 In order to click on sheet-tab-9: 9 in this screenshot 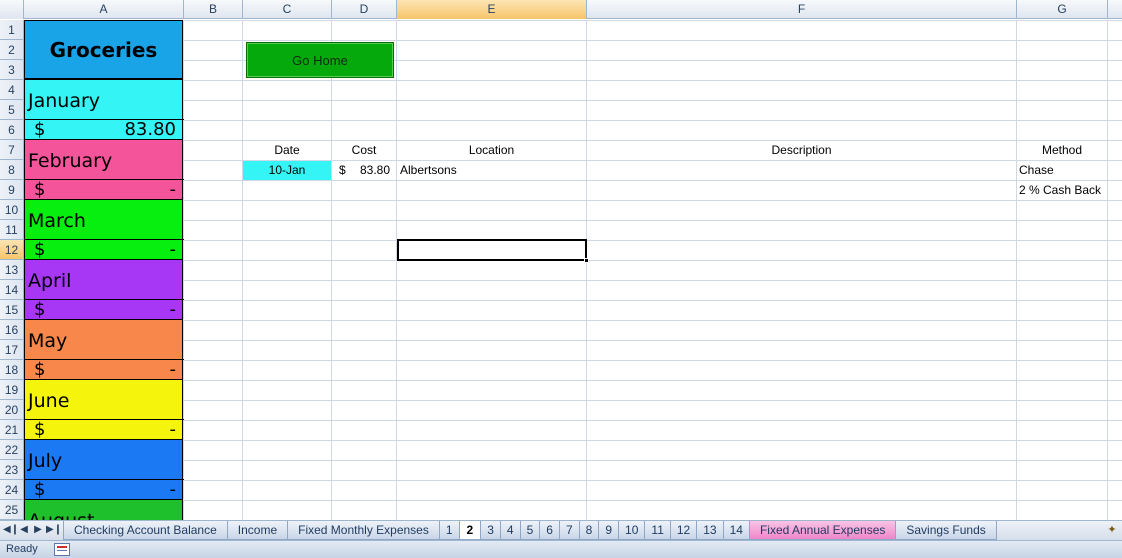, I will do `click(609, 530)`.